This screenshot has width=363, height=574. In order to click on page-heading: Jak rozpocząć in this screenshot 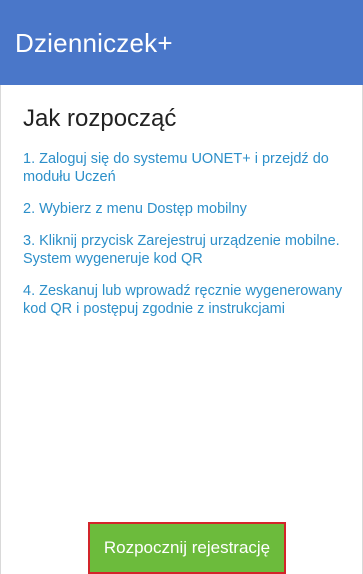, I will do `click(100, 118)`.